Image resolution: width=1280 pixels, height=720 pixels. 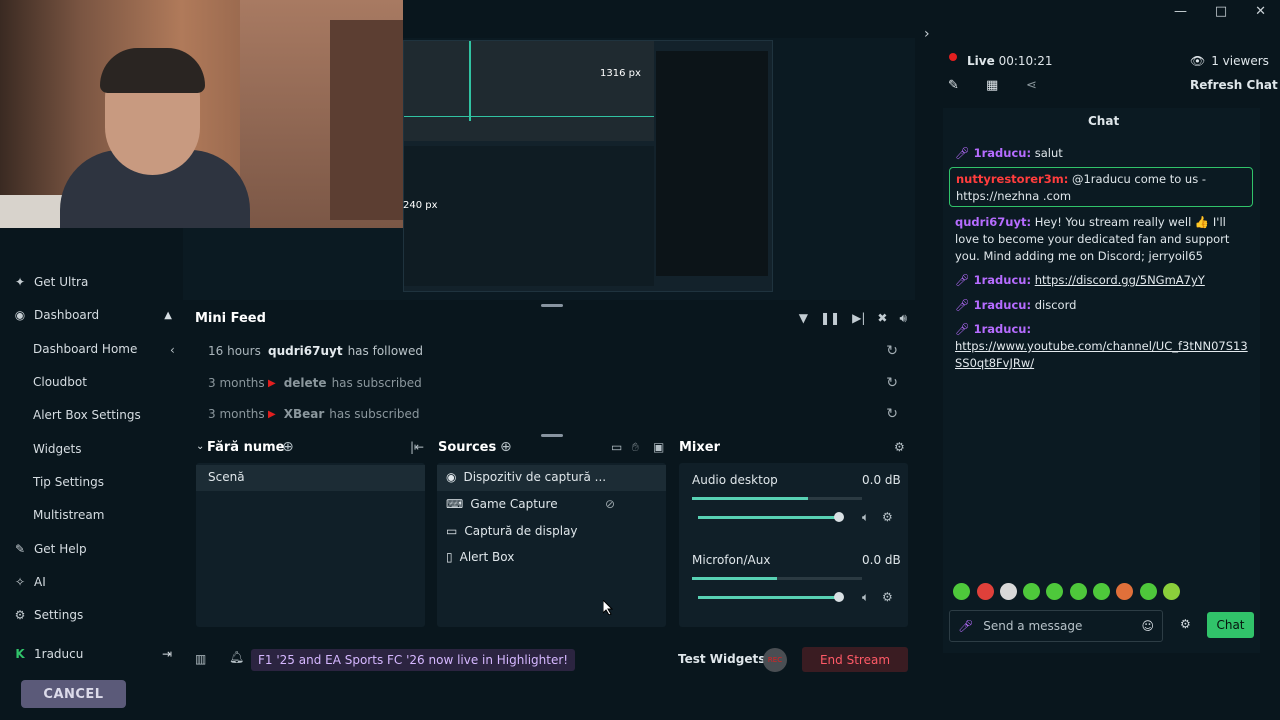 I want to click on store-icon: ▦, so click(x=992, y=85).